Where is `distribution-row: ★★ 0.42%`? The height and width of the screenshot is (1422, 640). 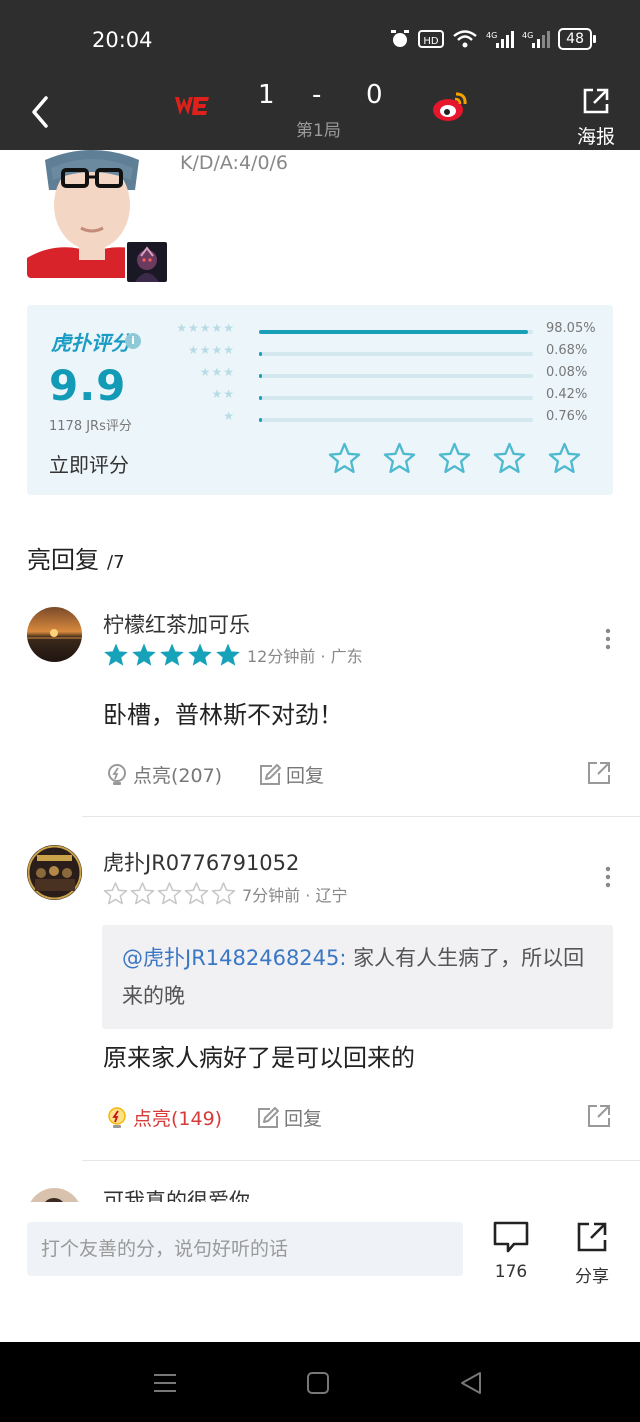
distribution-row: ★★ 0.42% is located at coordinates (387, 397).